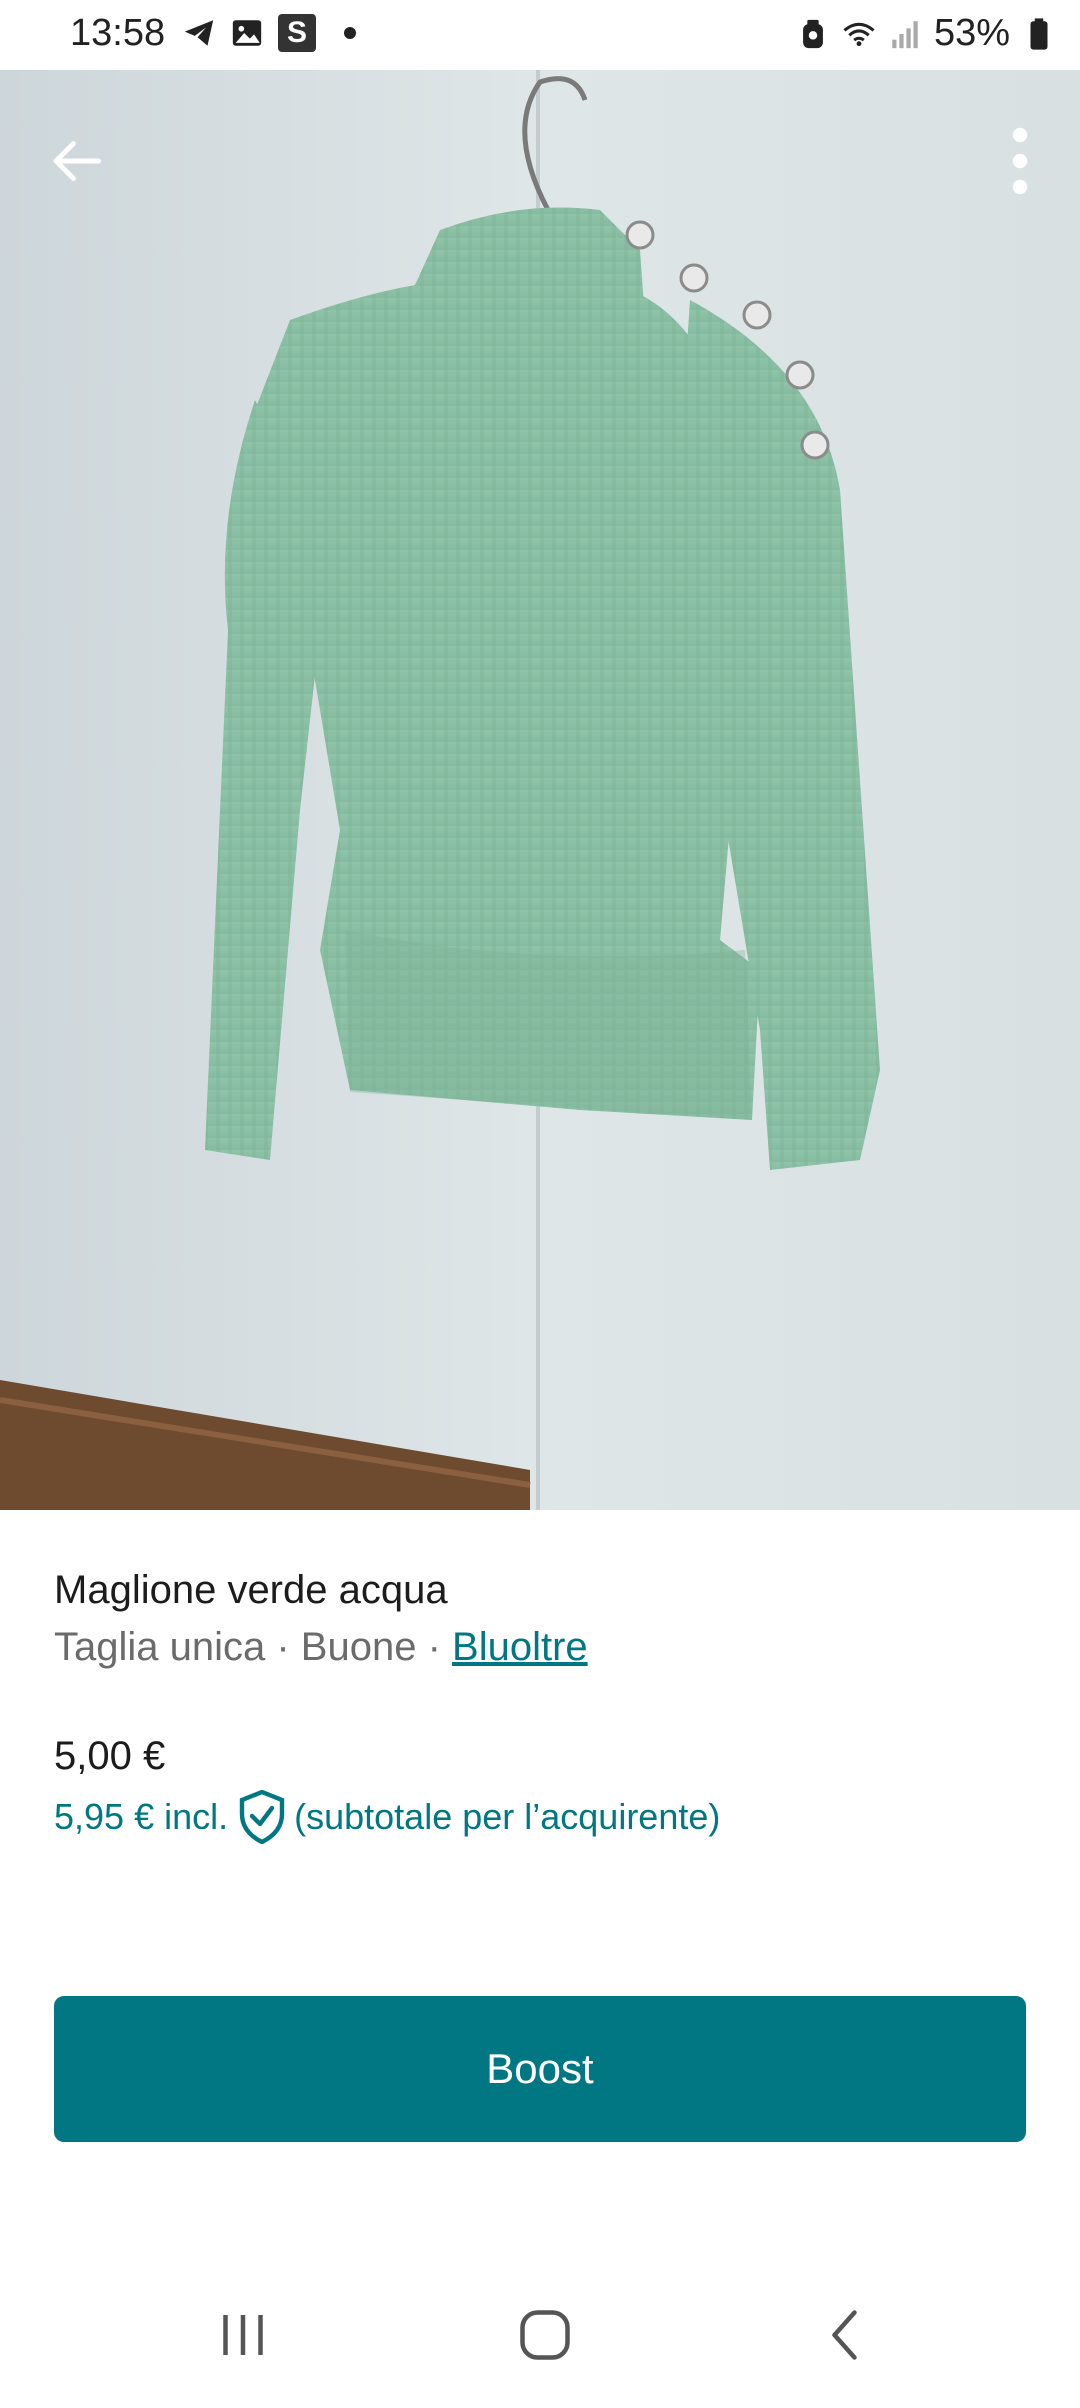 The height and width of the screenshot is (2408, 1080). I want to click on home-icon, so click(545, 2335).